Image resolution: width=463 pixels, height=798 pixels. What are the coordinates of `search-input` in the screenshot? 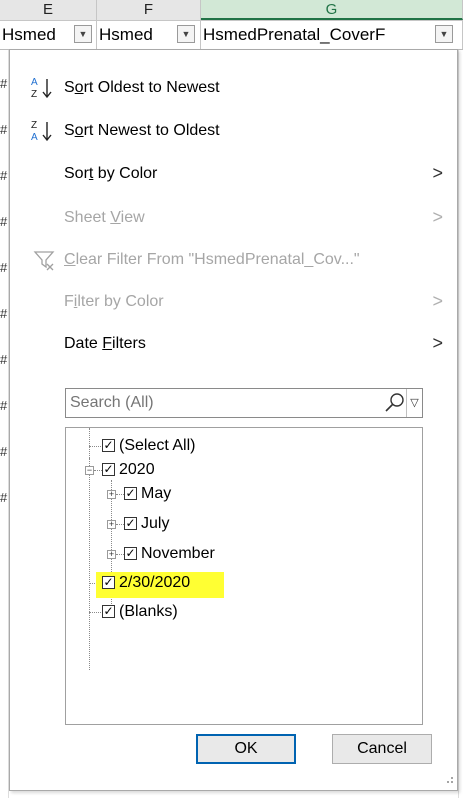 It's located at (228, 403).